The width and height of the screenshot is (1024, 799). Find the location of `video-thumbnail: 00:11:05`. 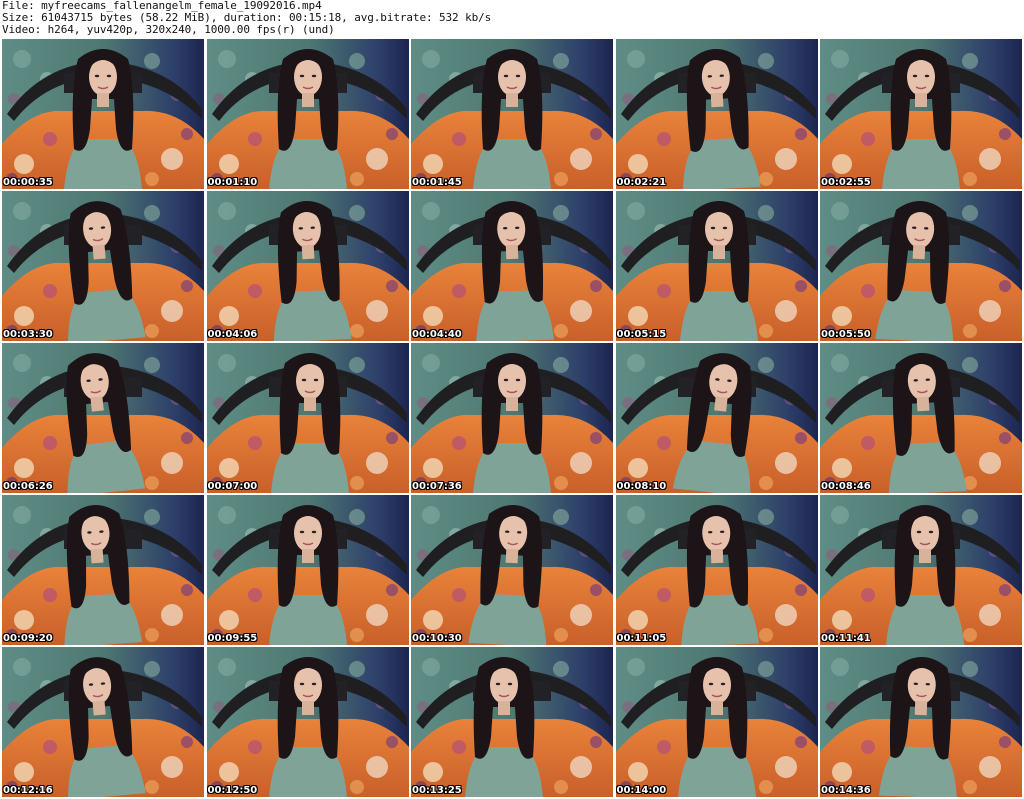

video-thumbnail: 00:11:05 is located at coordinates (716, 570).